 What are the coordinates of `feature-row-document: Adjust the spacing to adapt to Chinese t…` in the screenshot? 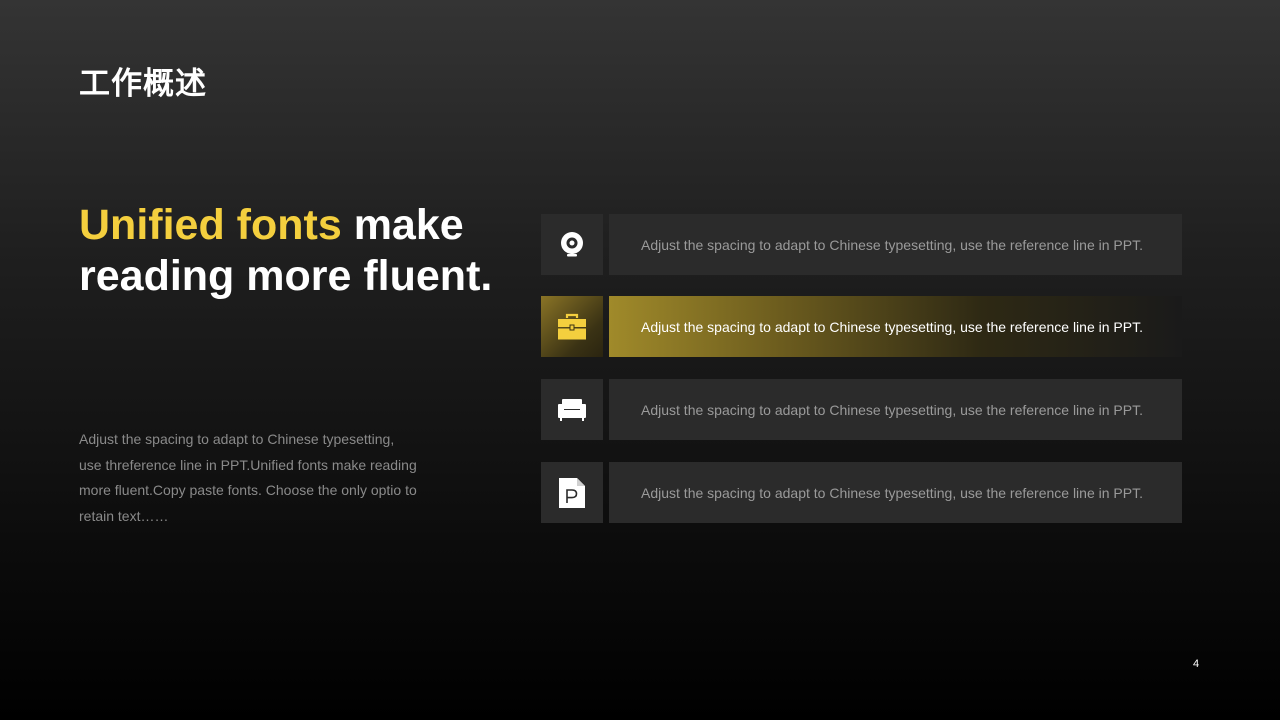 It's located at (861, 492).